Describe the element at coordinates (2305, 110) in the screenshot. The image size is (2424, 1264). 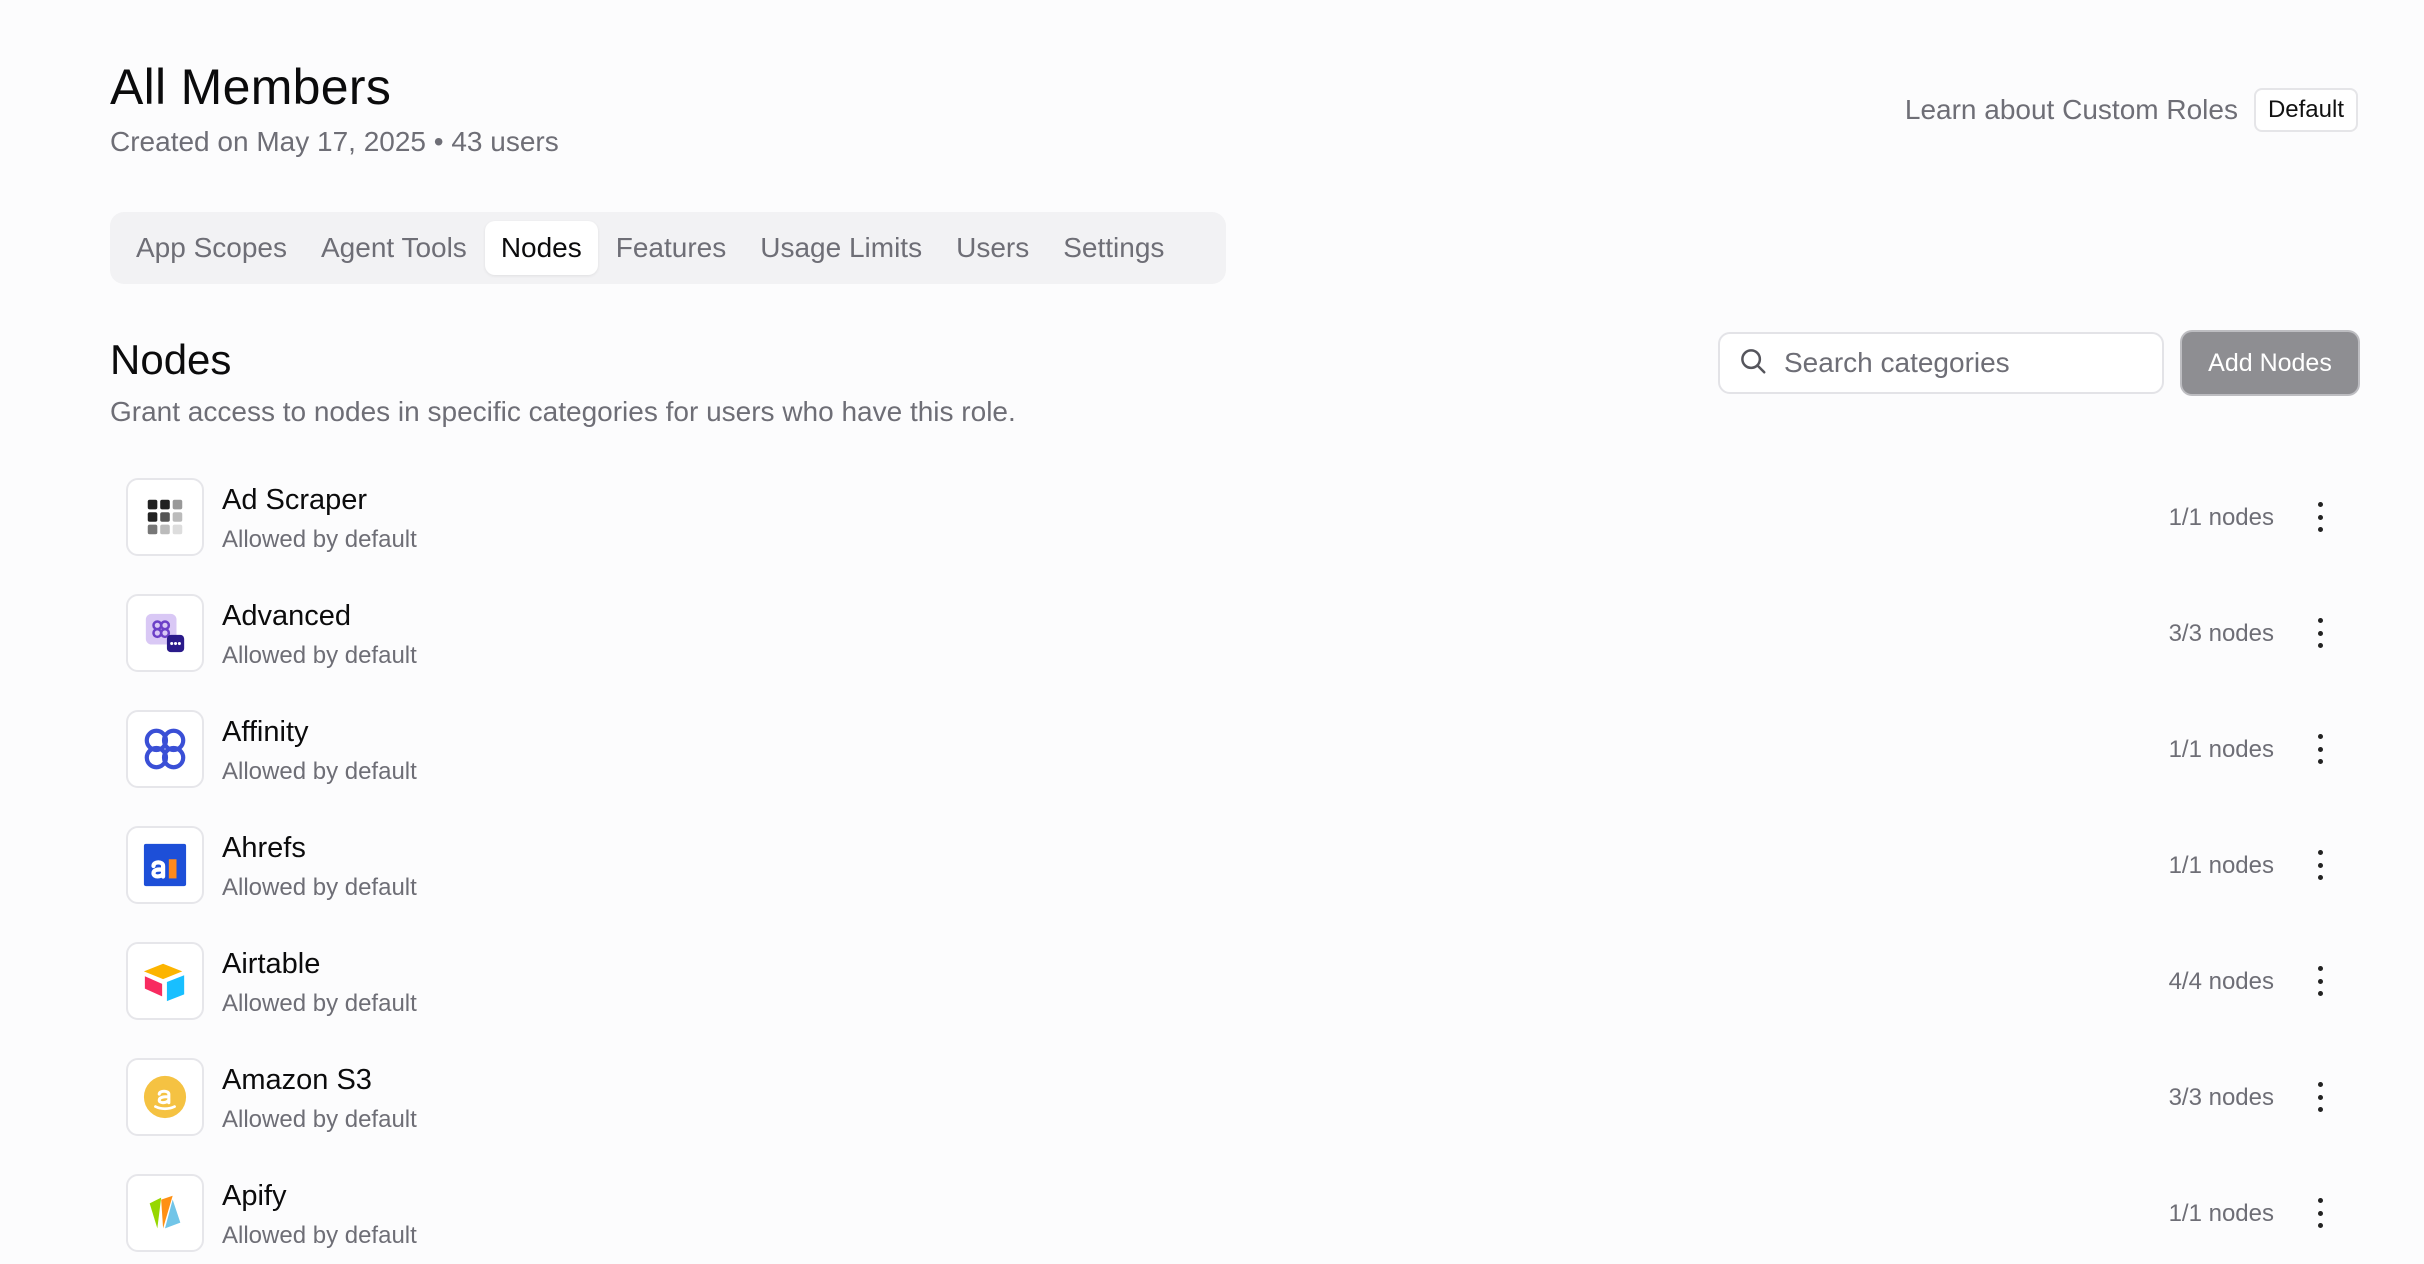
I see `default-badge: Default` at that location.